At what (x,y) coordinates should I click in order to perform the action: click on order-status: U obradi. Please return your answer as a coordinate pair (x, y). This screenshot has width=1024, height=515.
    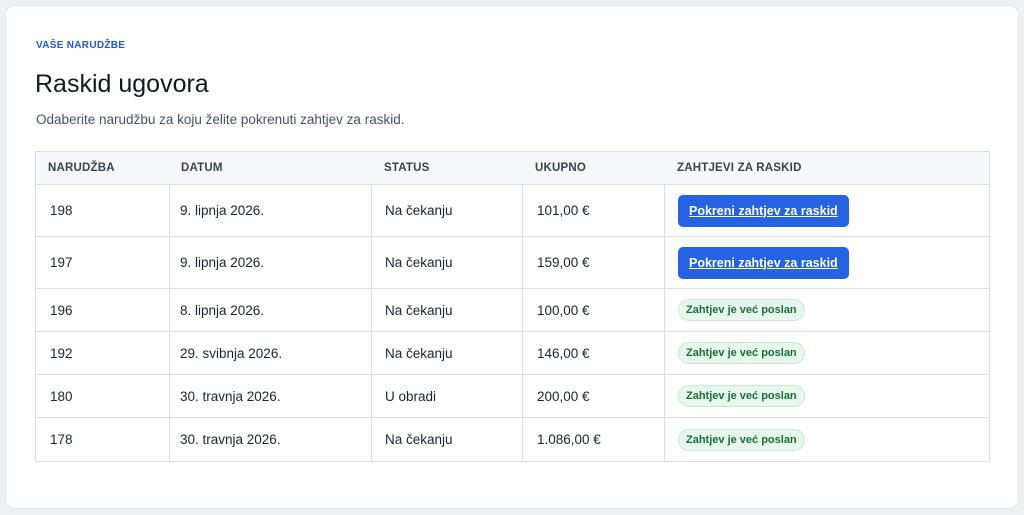
    Looking at the image, I should click on (447, 396).